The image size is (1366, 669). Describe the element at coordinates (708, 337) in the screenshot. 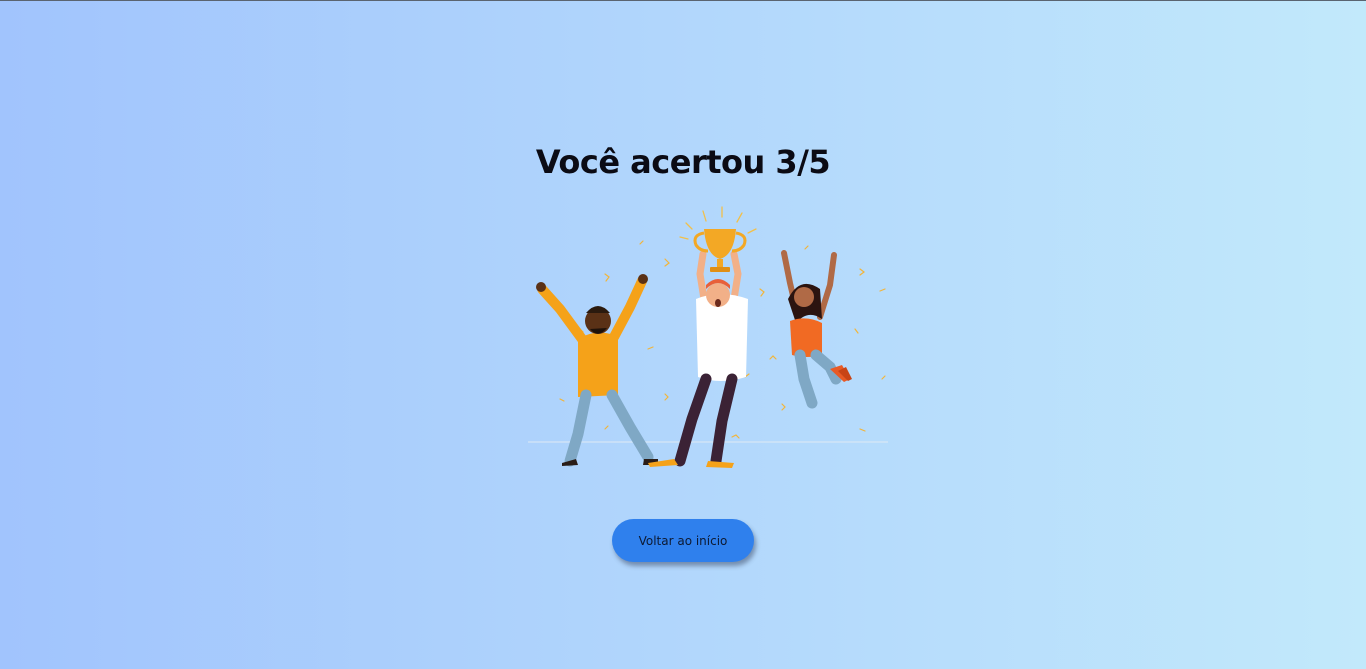

I see `celebration-illustration` at that location.